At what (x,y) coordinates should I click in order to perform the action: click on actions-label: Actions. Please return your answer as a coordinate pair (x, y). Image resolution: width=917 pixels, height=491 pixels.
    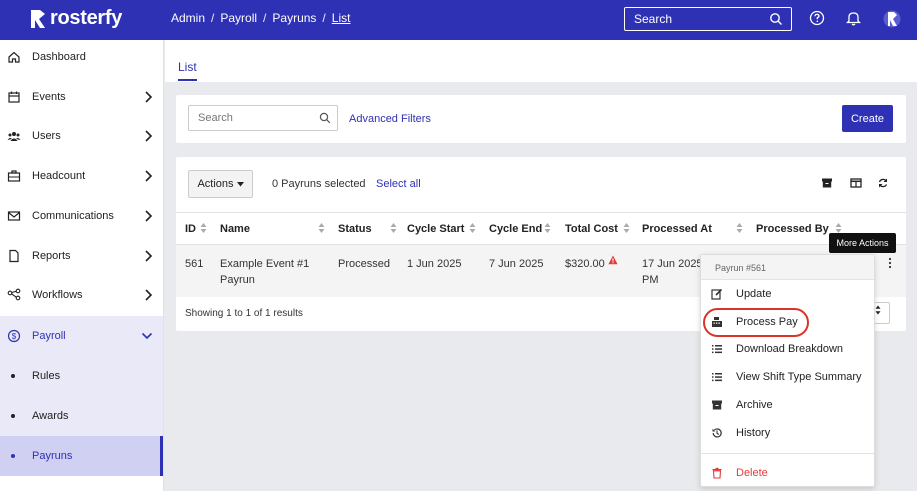
    Looking at the image, I should click on (215, 184).